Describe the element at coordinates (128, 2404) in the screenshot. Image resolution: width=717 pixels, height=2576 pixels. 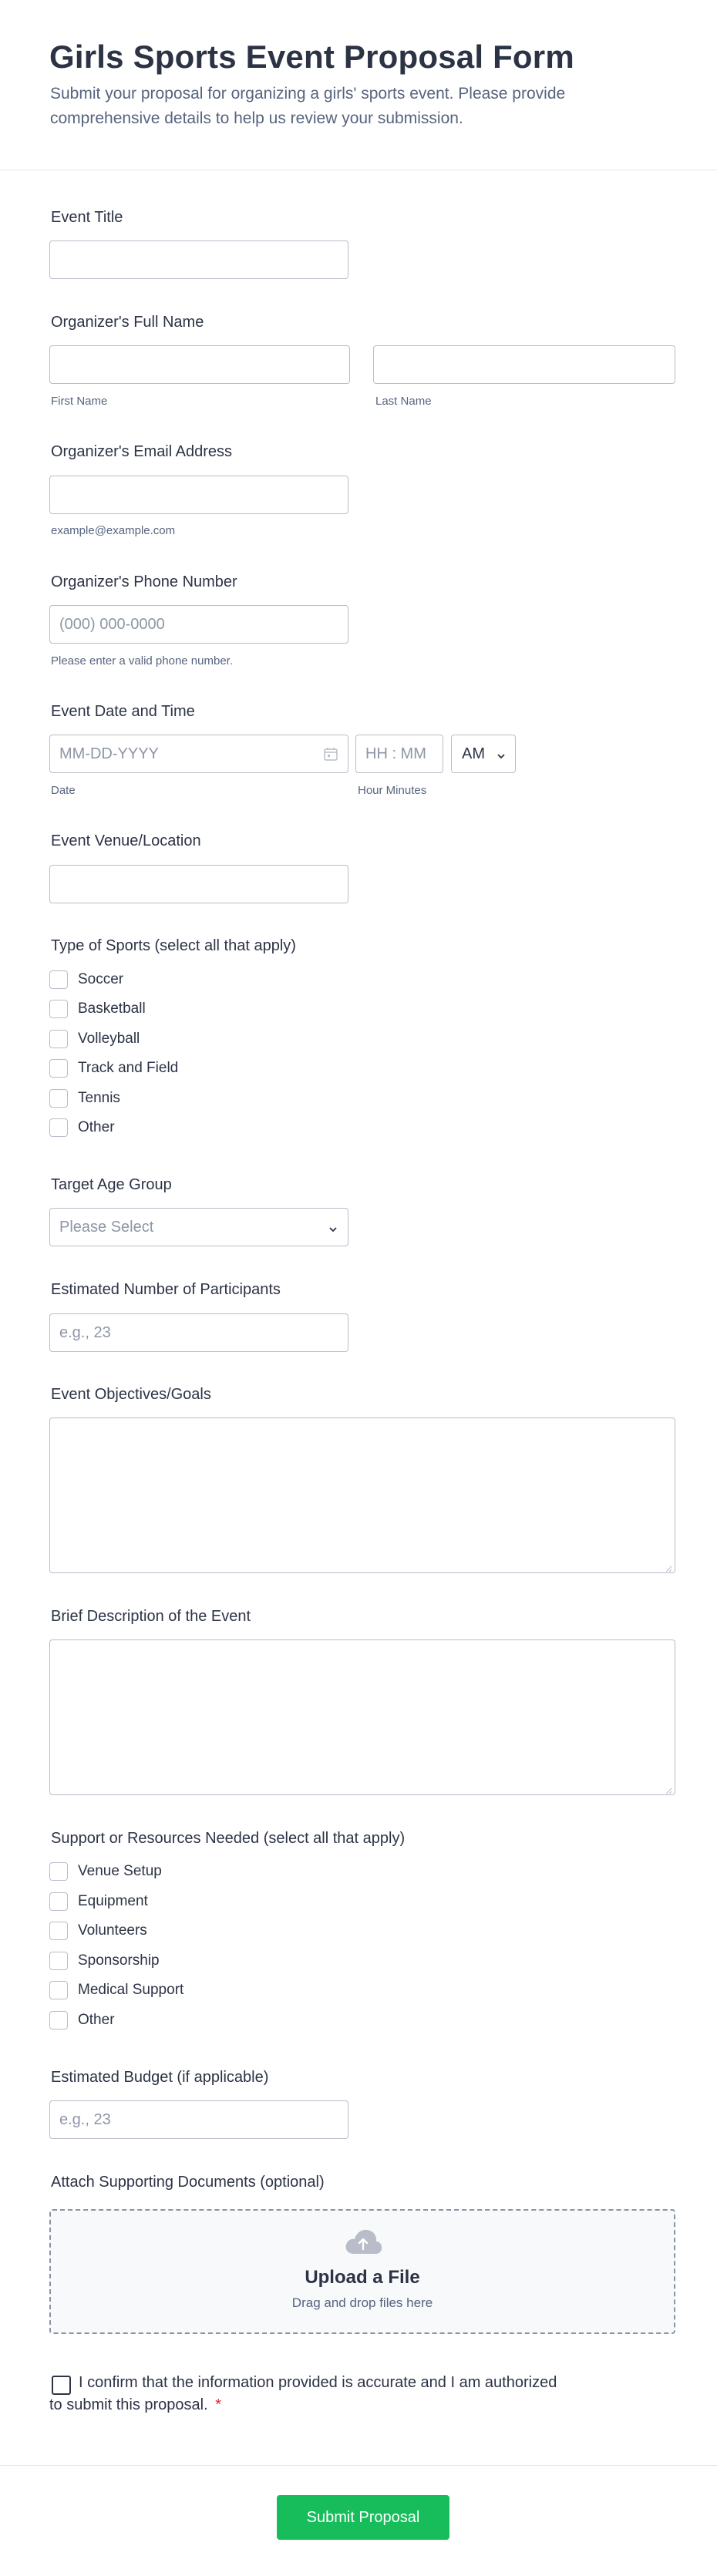
I see `confirm-text-line2: to submit this proposal.` at that location.